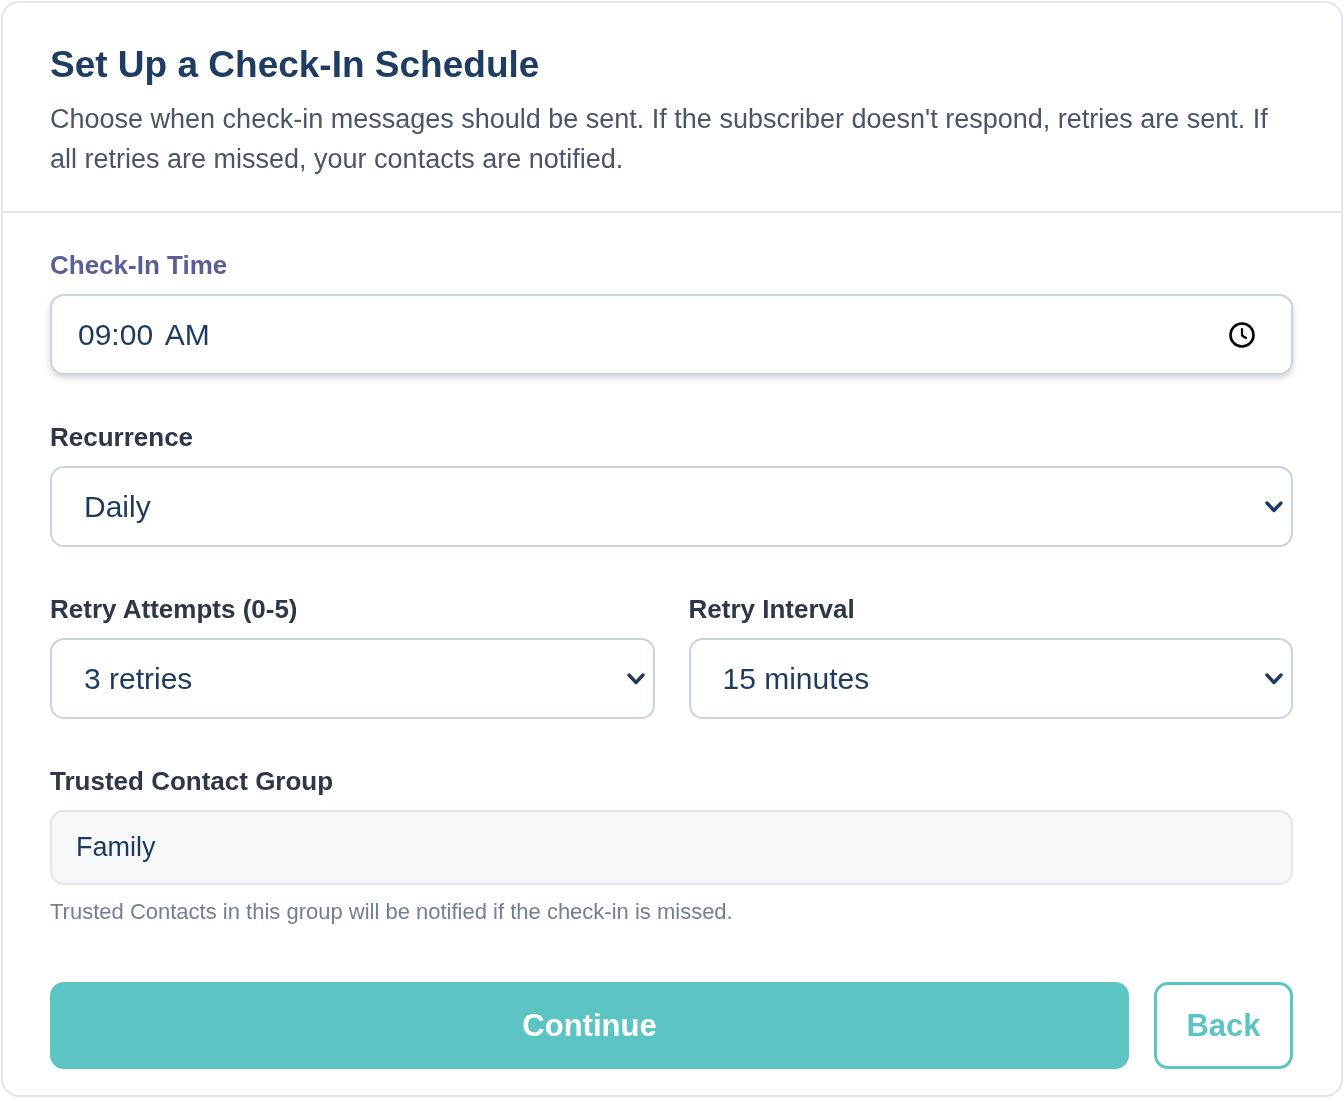  Describe the element at coordinates (139, 265) in the screenshot. I see `field-label: Check-In Time` at that location.